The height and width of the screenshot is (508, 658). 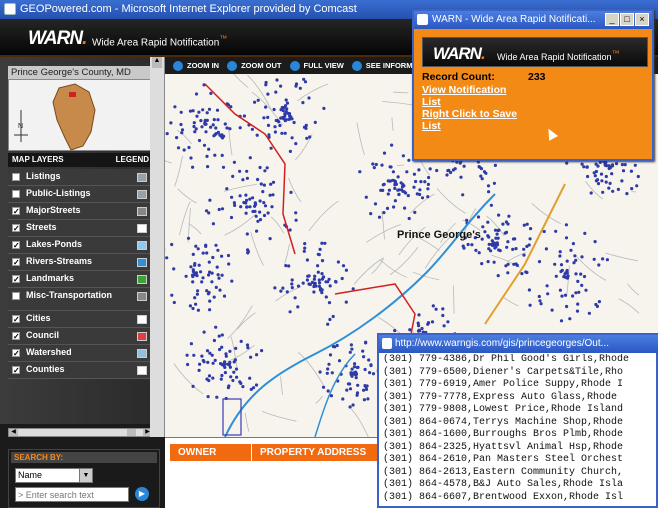 I want to click on right-click-save-link: Right Click to Save, so click(x=469, y=114).